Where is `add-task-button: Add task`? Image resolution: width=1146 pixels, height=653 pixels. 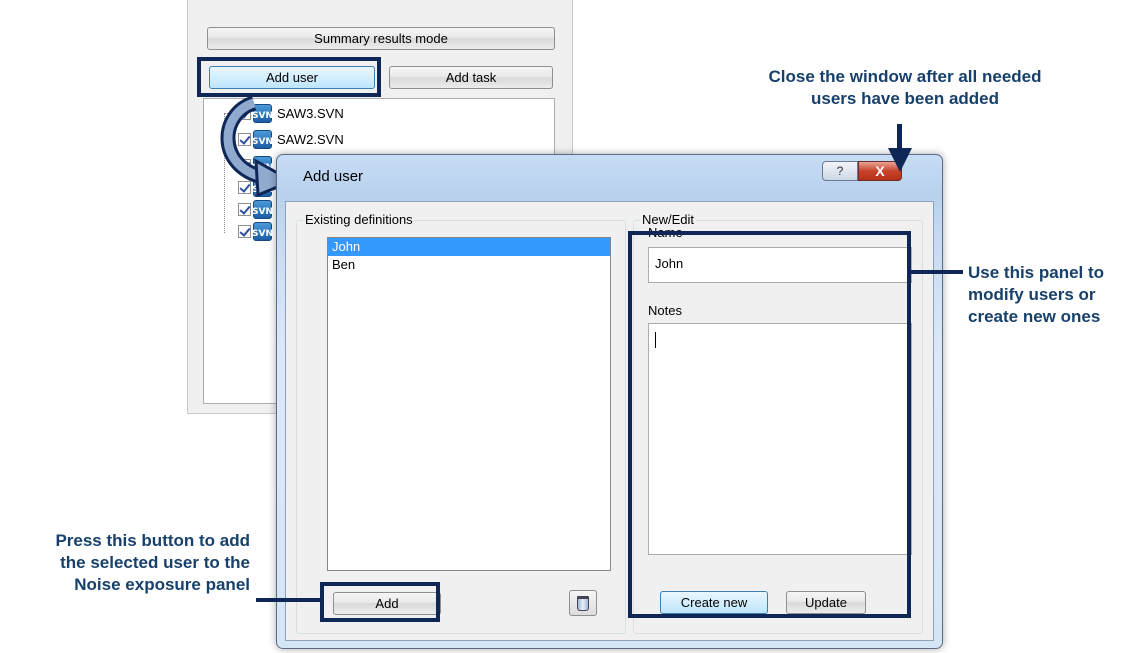 add-task-button: Add task is located at coordinates (471, 77).